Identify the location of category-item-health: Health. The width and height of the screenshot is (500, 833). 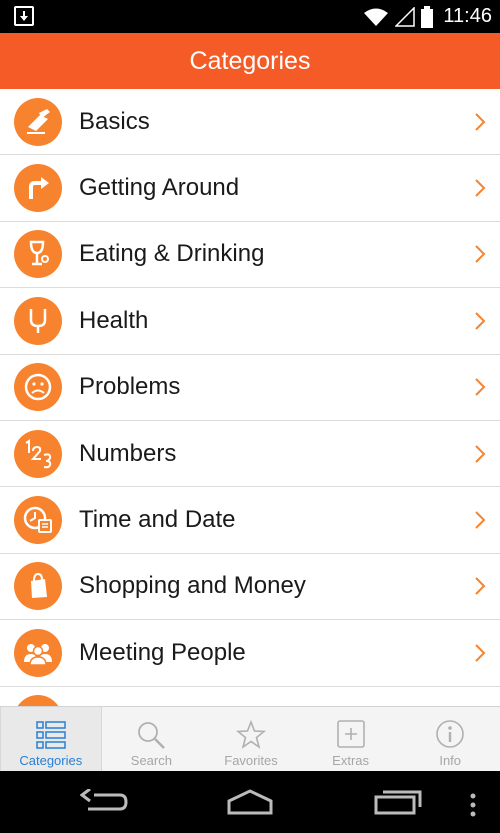
(250, 321).